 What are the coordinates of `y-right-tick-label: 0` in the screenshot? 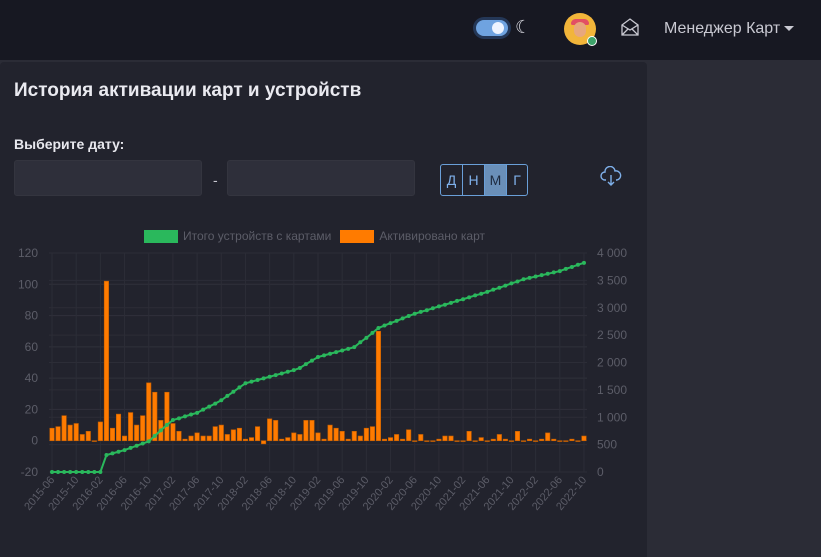 It's located at (600, 472).